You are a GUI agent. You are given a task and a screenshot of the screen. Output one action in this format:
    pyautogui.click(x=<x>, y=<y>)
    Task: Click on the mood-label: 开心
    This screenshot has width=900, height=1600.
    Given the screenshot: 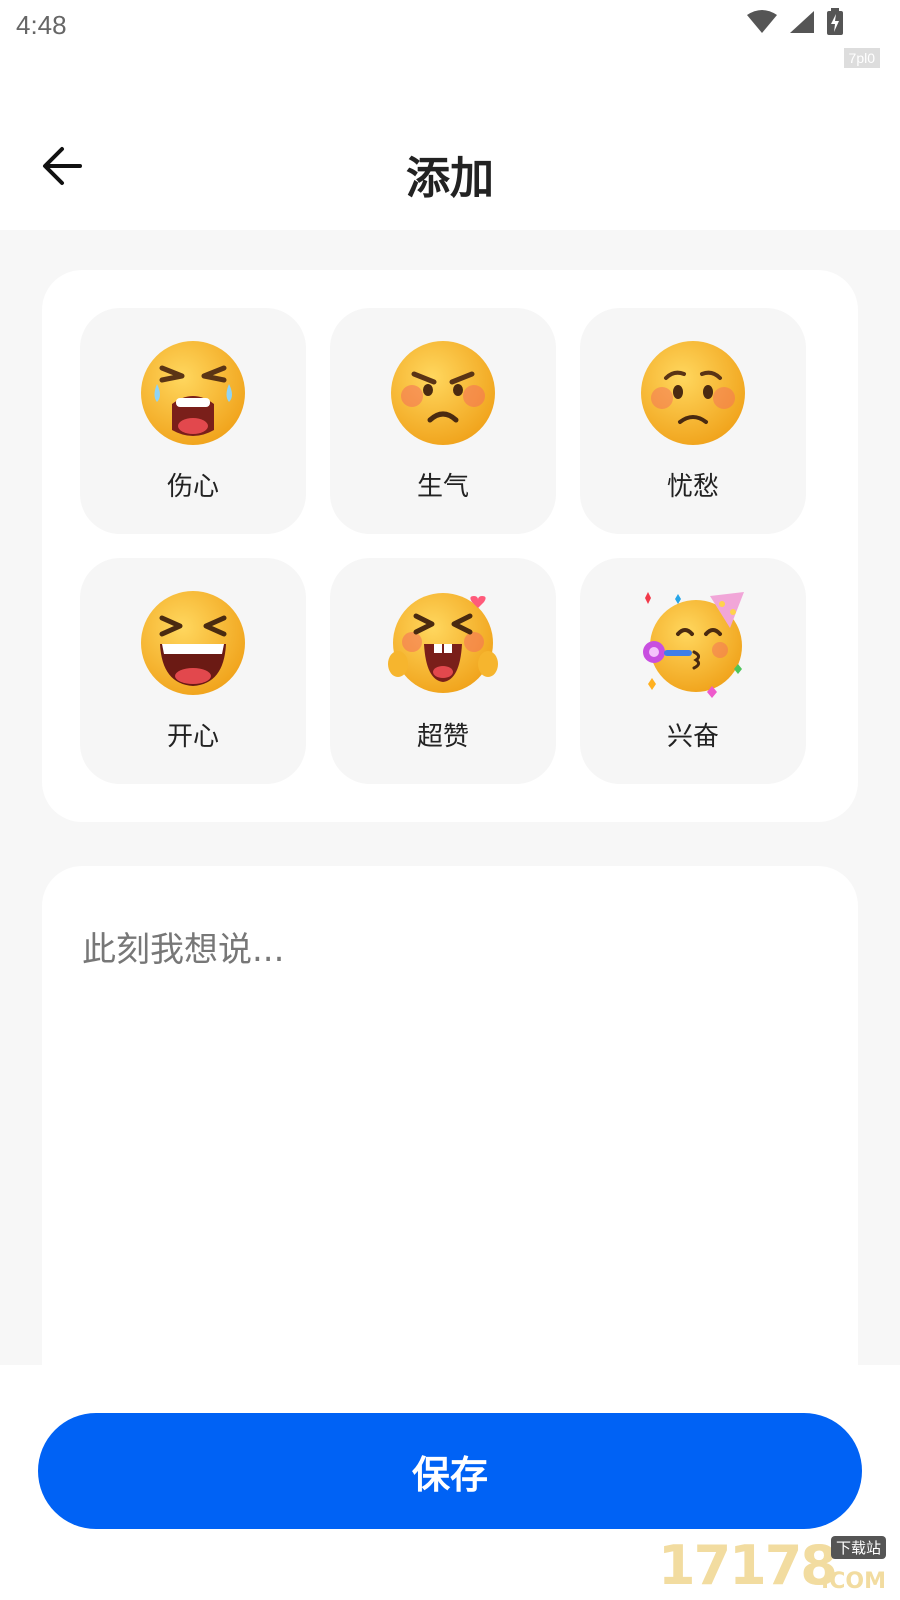 What is the action you would take?
    pyautogui.click(x=192, y=737)
    